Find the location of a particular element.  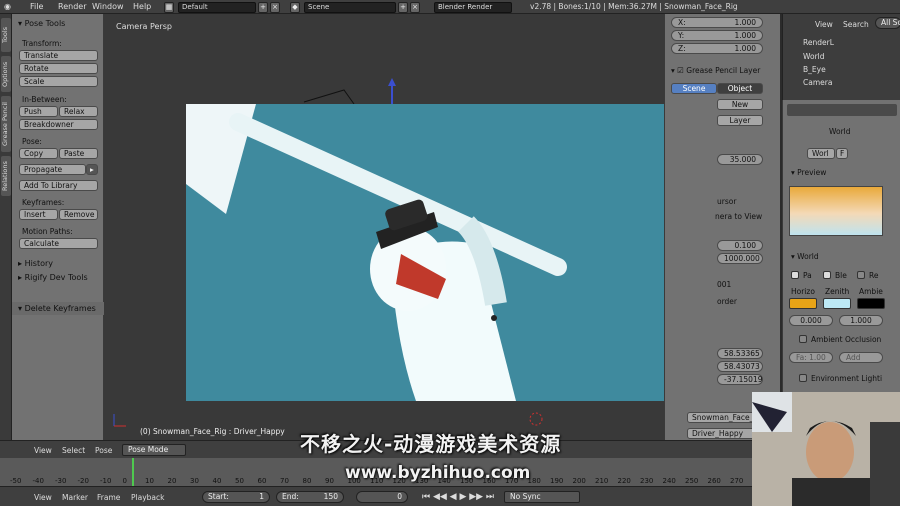

remove-scene-icon: × is located at coordinates (415, 7).